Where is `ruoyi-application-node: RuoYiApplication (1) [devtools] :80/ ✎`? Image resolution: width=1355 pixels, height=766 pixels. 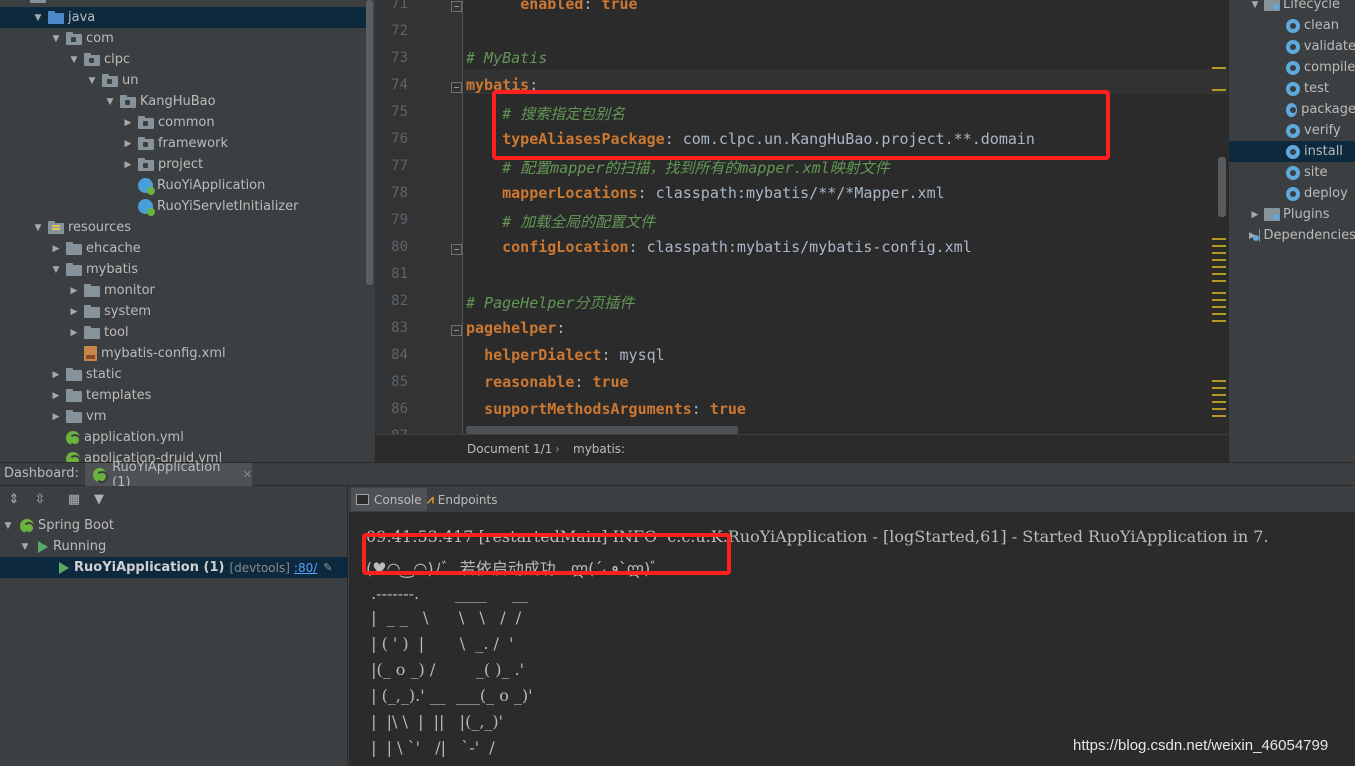
ruoyi-application-node: RuoYiApplication (1) [devtools] :80/ ✎ is located at coordinates (174, 567).